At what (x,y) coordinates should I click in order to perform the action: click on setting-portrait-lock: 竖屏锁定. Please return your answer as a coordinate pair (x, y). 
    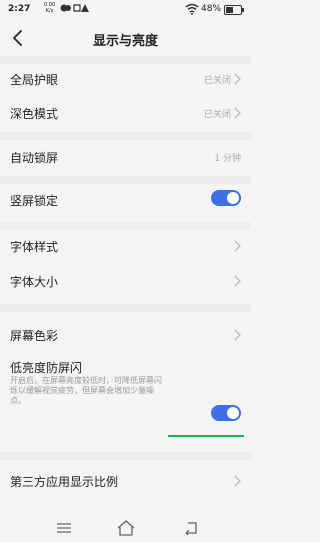
    Looking at the image, I should click on (125, 200).